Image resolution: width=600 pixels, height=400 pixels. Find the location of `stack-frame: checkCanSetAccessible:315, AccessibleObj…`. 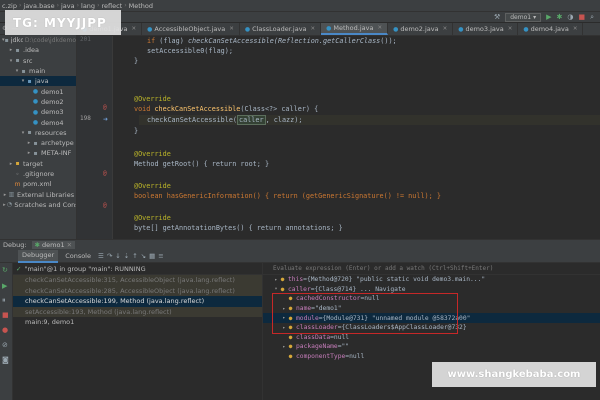

stack-frame: checkCanSetAccessible:315, AccessibleObj… is located at coordinates (137, 280).